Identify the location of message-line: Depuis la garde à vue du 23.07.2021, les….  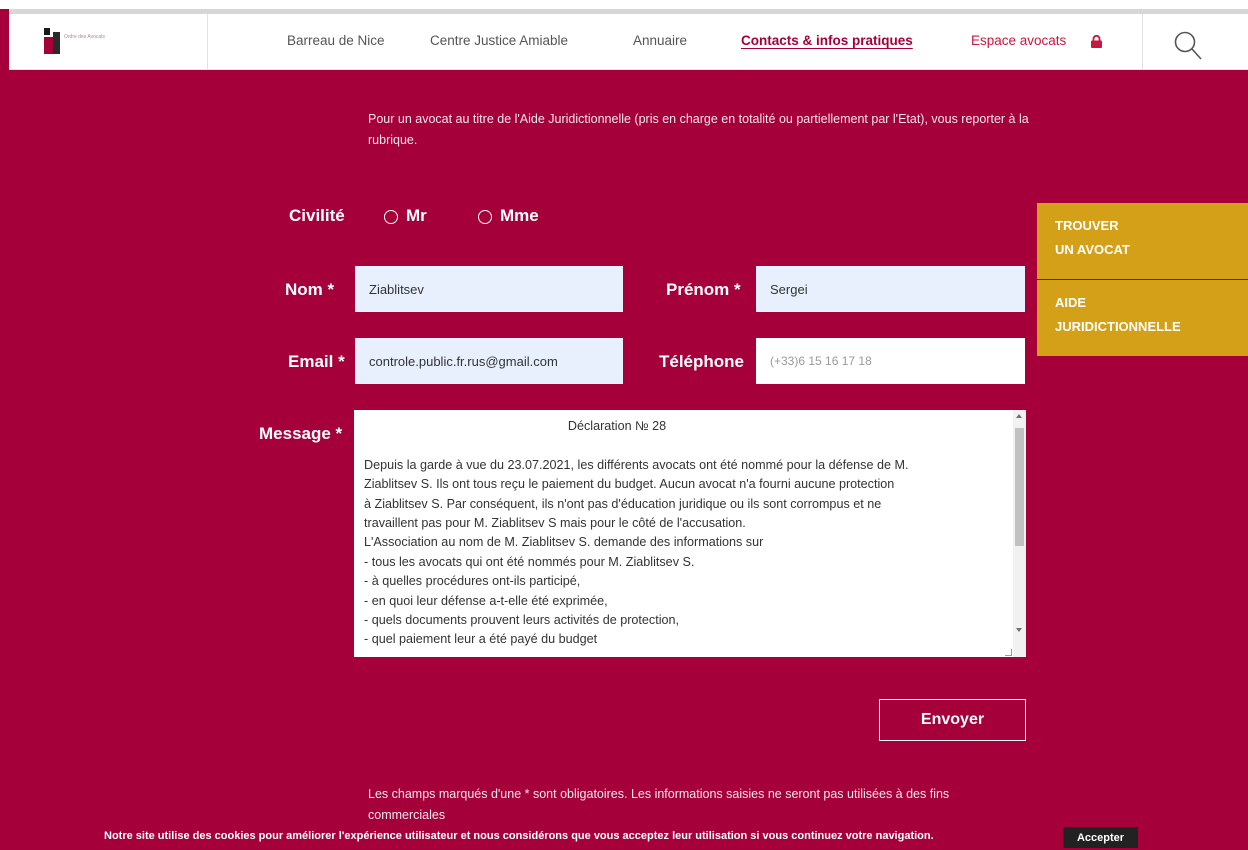
(636, 464).